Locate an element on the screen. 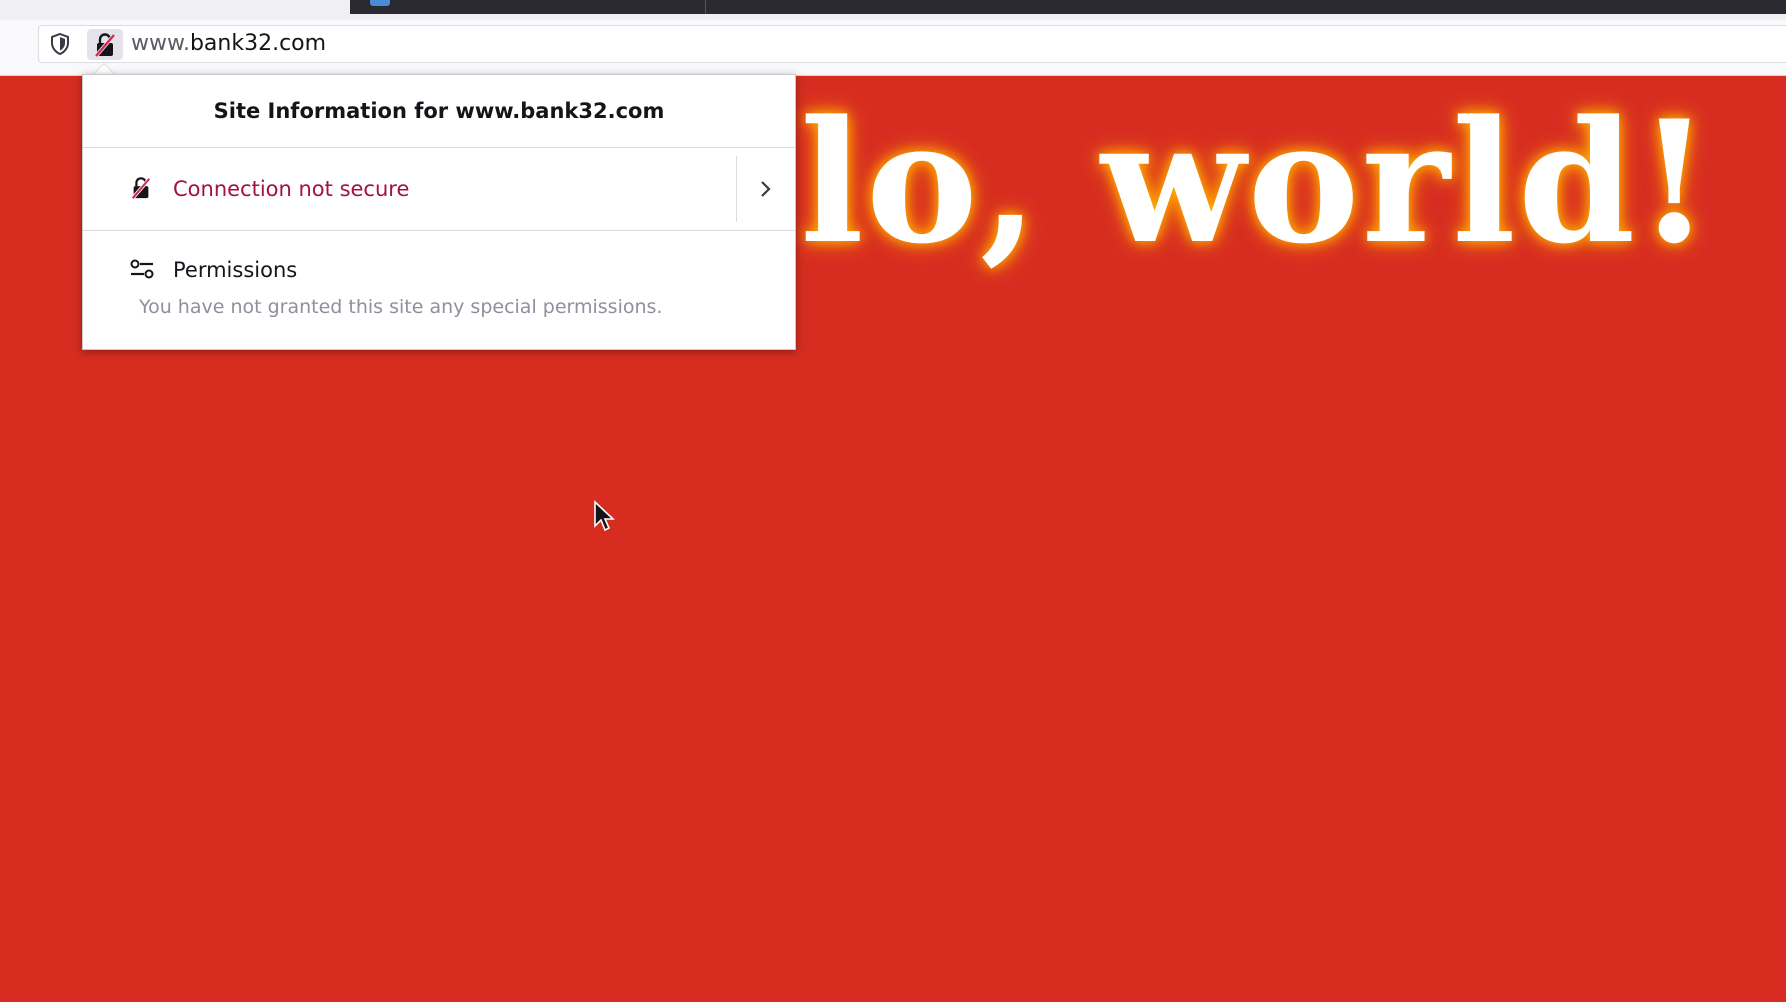 This screenshot has width=1786, height=1002. tab-strip is located at coordinates (893, 10).